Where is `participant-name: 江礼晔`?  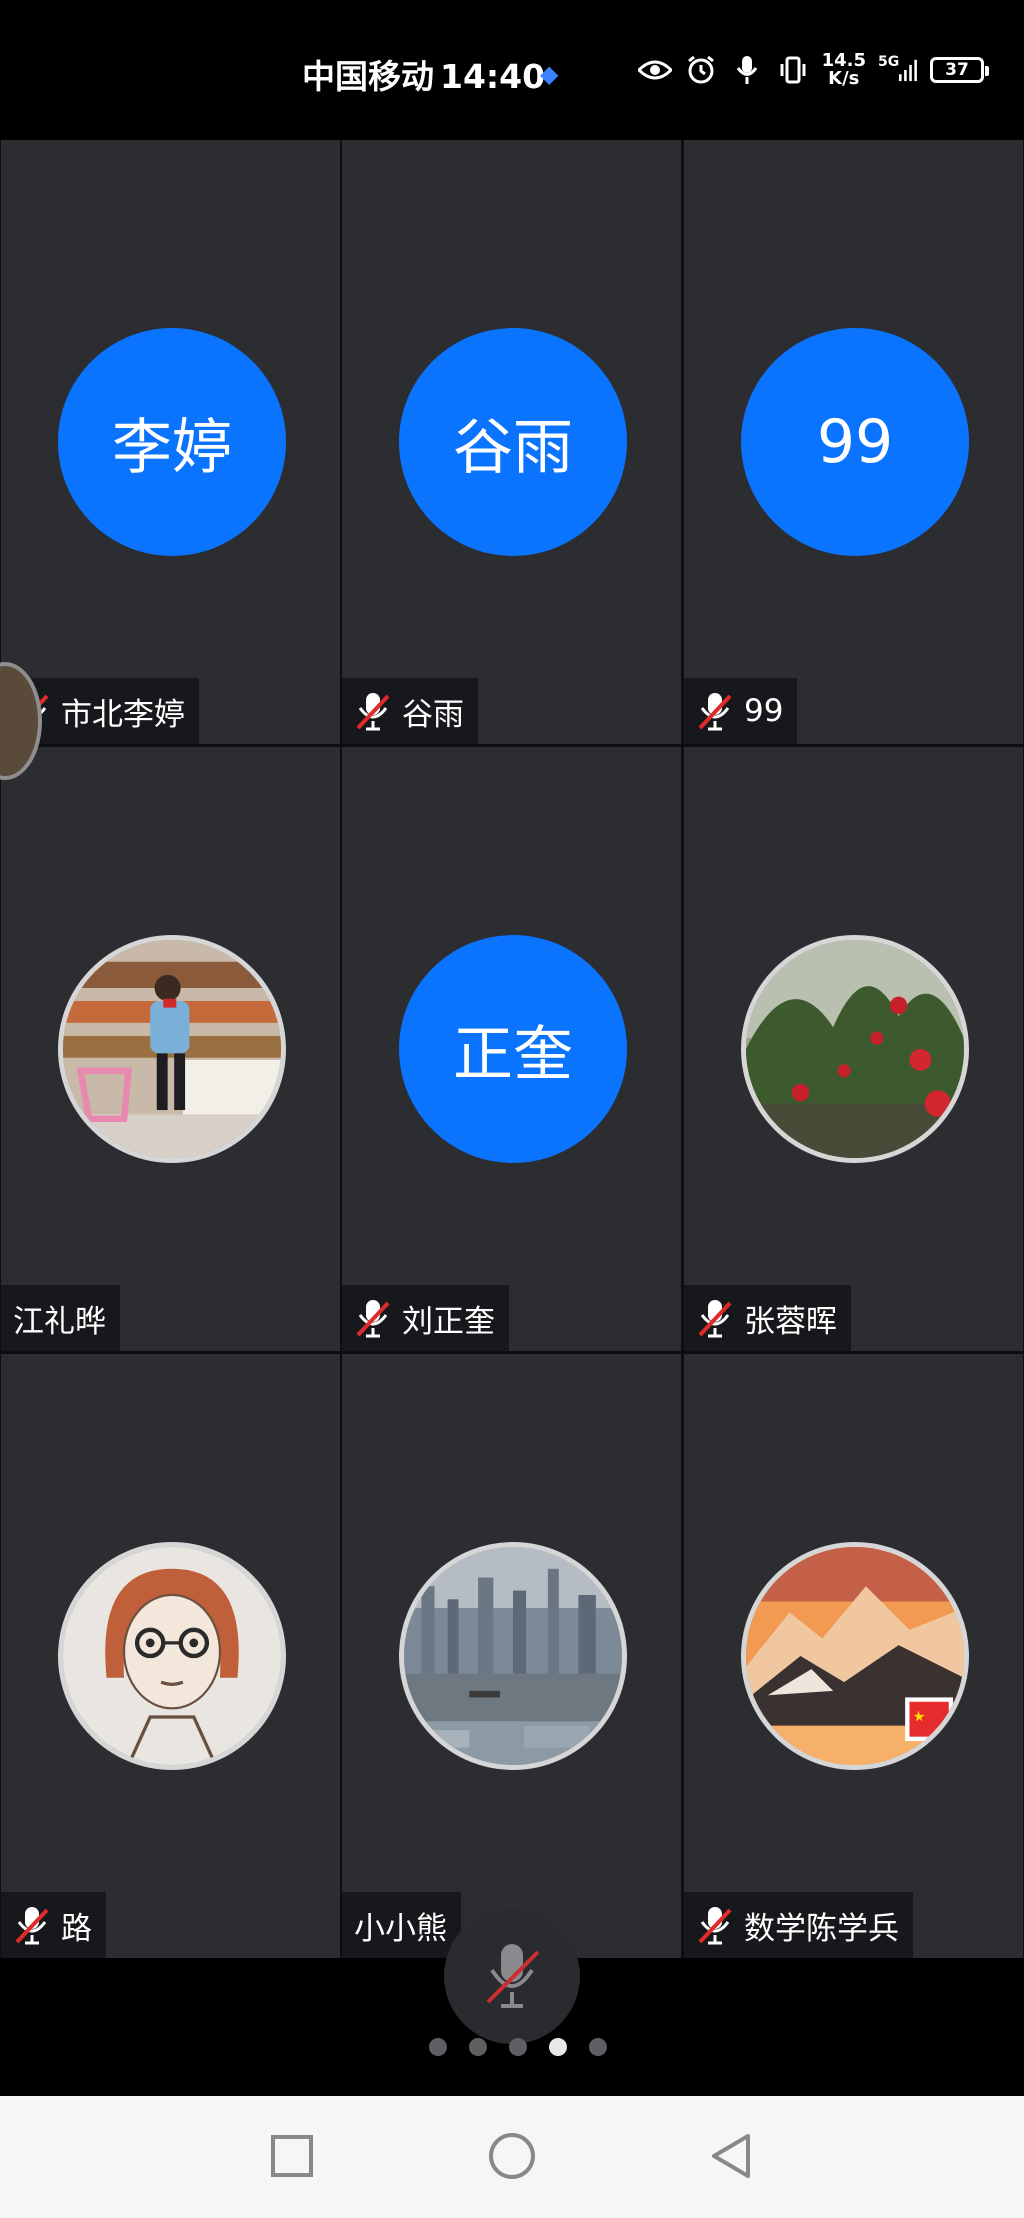 participant-name: 江礼晔 is located at coordinates (59, 1321).